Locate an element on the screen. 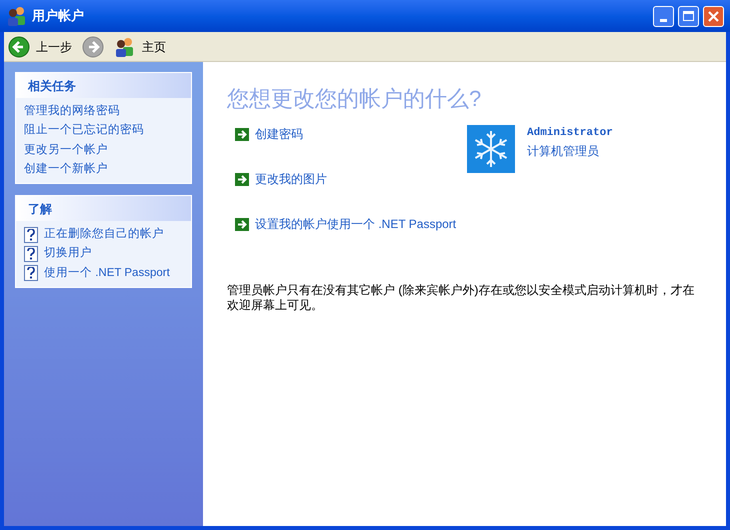 The image size is (730, 530). maximize-button is located at coordinates (688, 16).